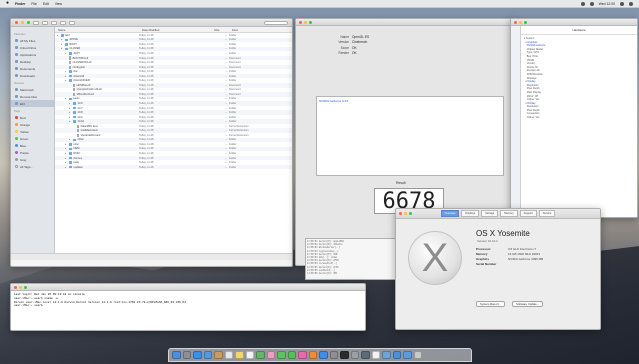  What do you see at coordinates (344, 355) in the screenshot?
I see `terminal-icon` at bounding box center [344, 355].